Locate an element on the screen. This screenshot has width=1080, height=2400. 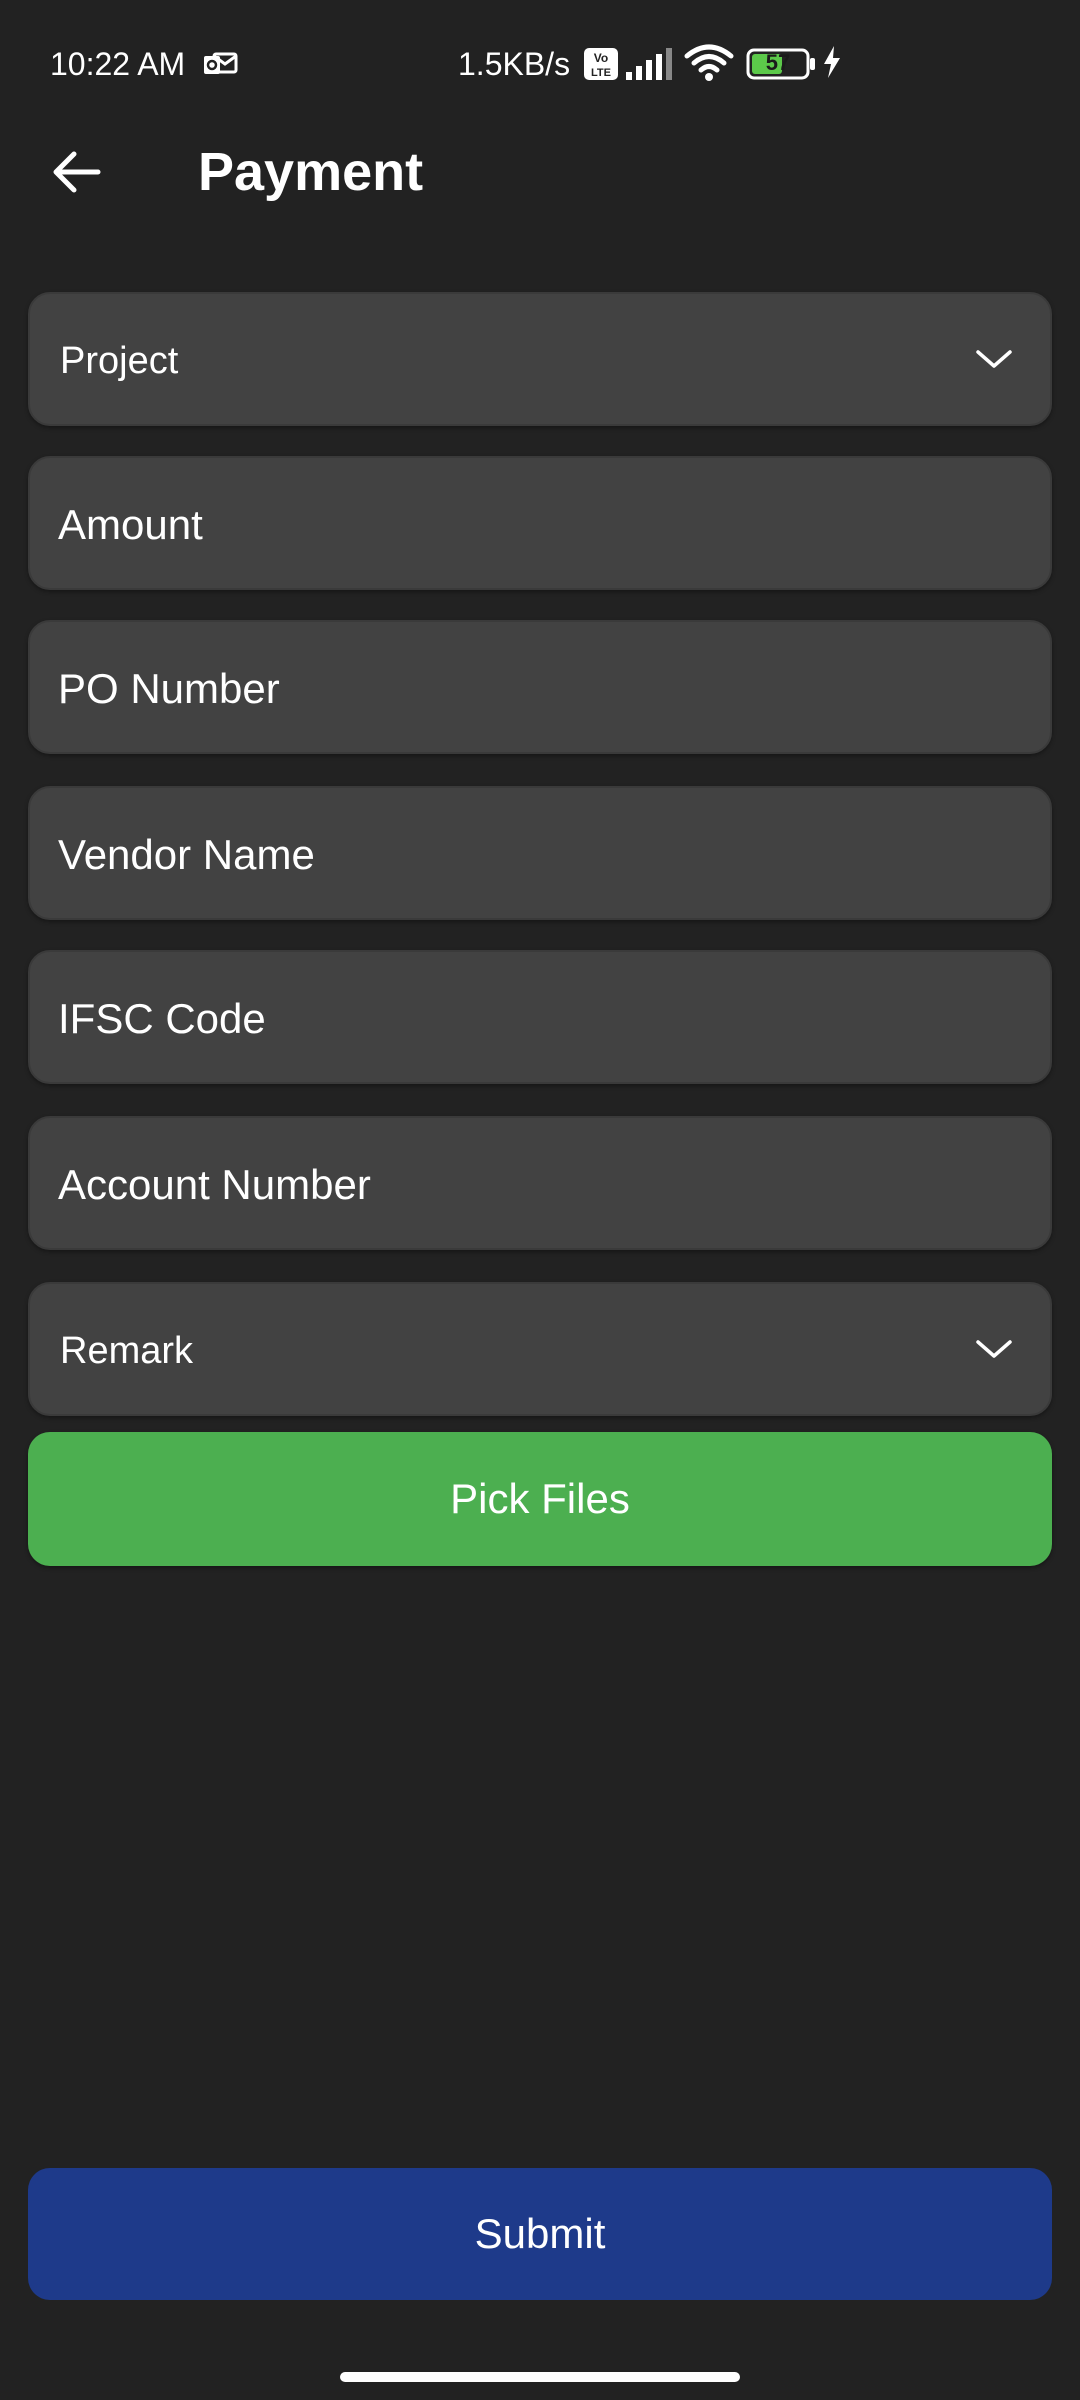
outlook-mail-icon is located at coordinates (221, 66).